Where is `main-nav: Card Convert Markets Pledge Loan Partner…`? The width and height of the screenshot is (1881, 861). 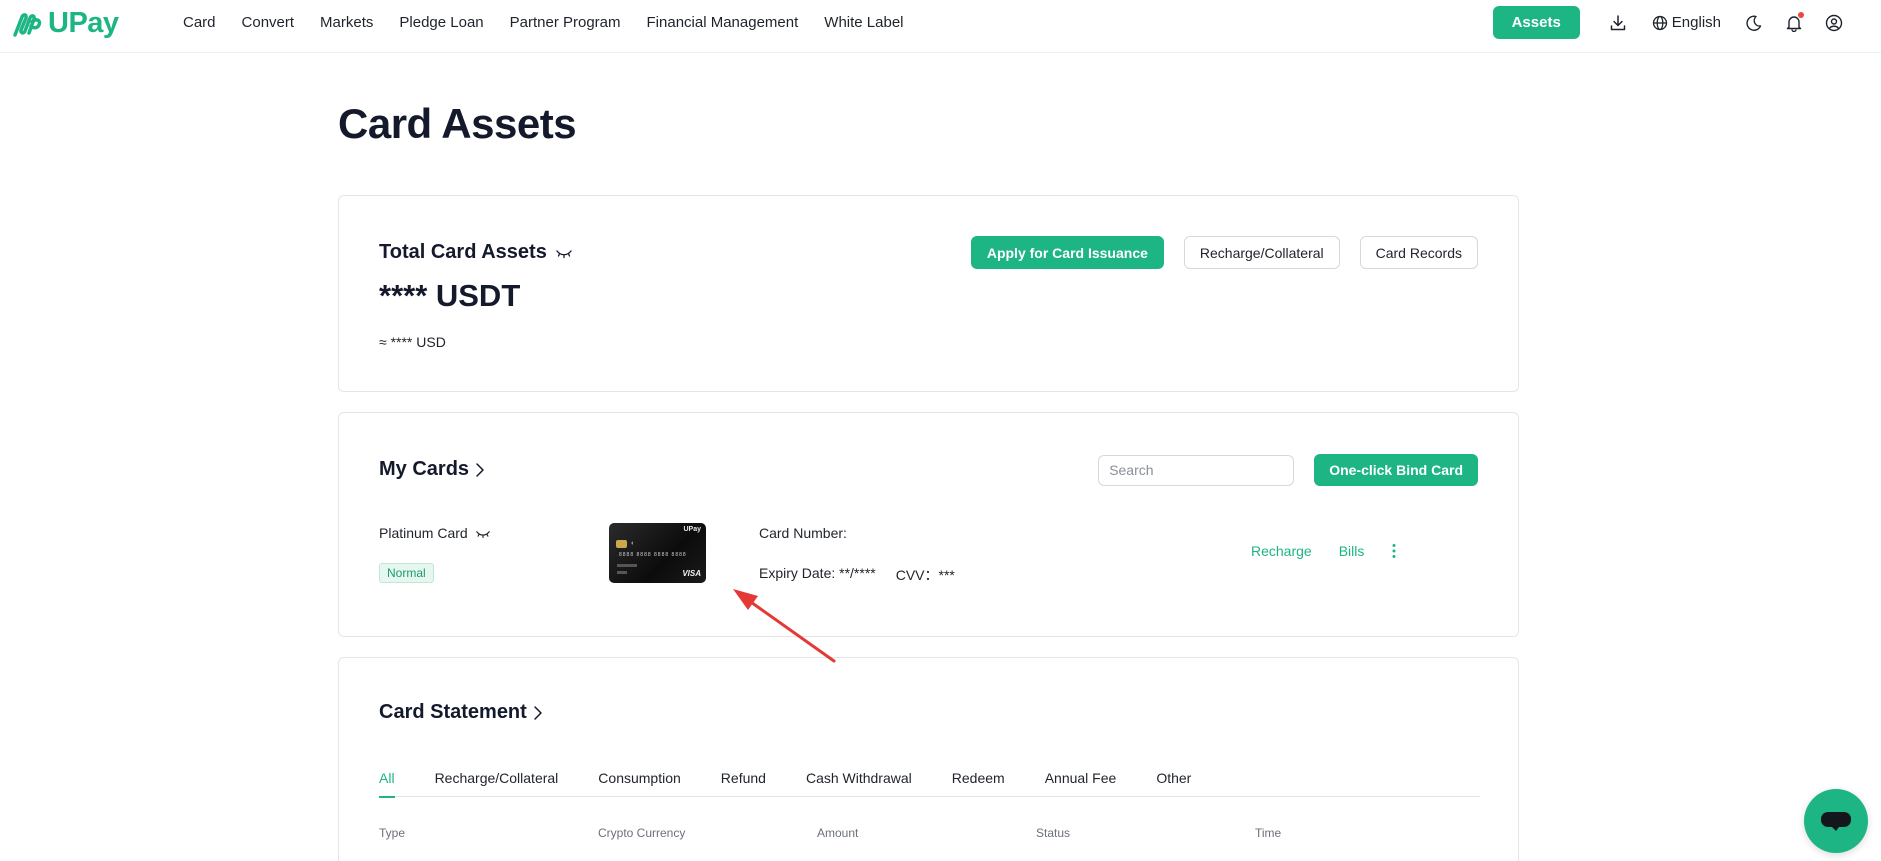 main-nav: Card Convert Markets Pledge Loan Partner… is located at coordinates (543, 22).